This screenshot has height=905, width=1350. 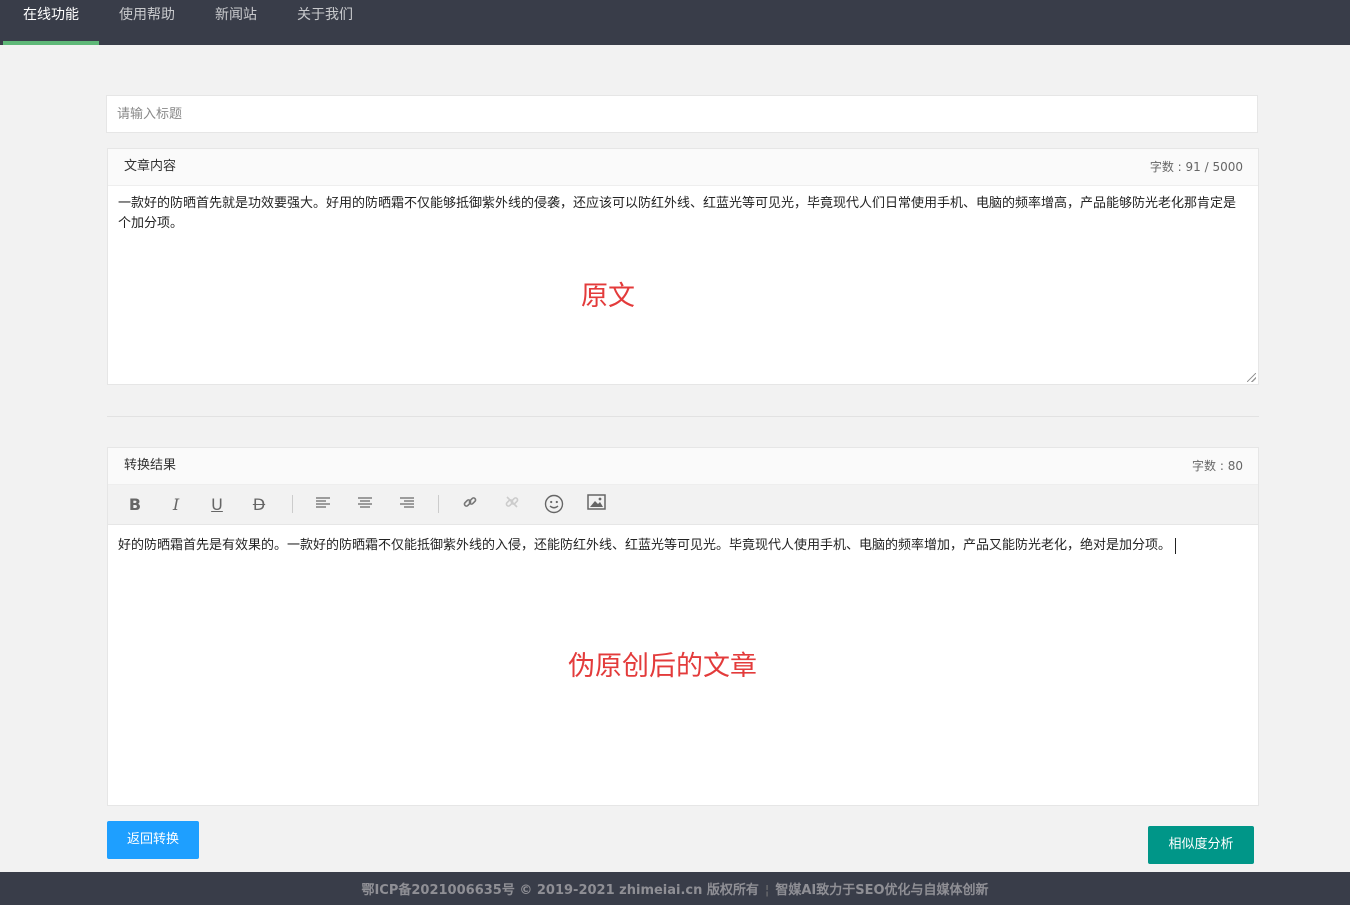 I want to click on original-word-count: 字数 : 91 / 5000, so click(x=1196, y=167).